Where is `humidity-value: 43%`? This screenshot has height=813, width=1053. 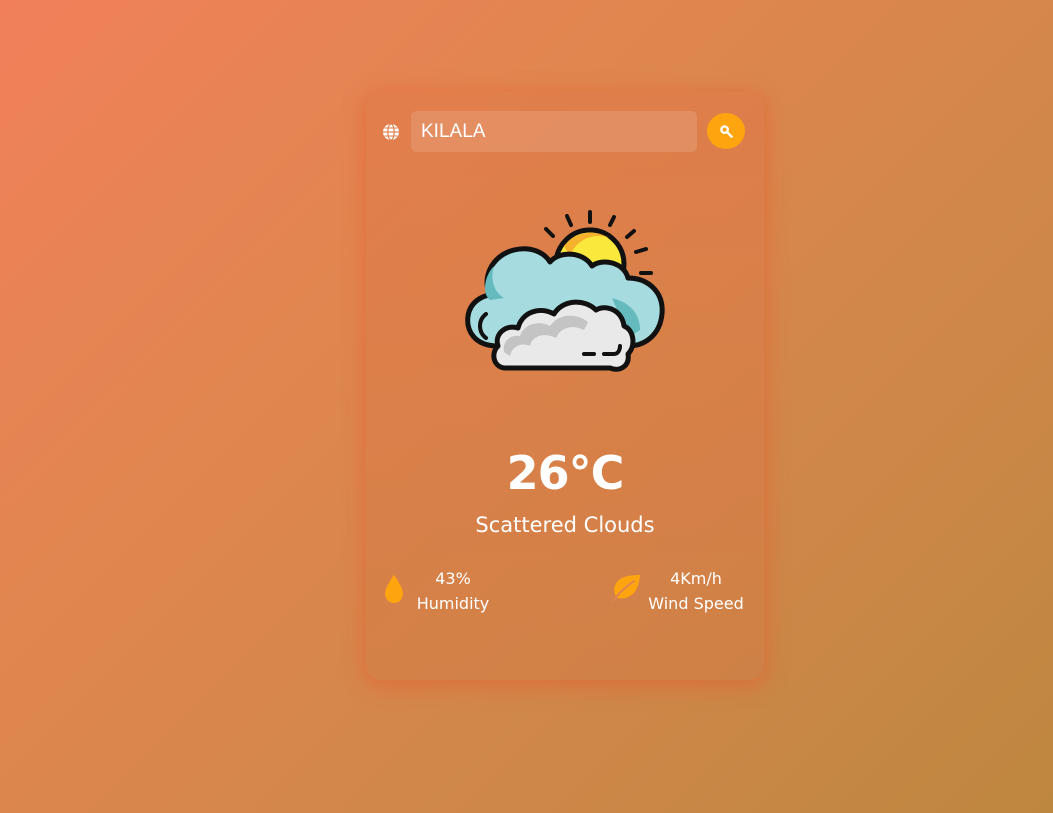
humidity-value: 43% is located at coordinates (453, 578).